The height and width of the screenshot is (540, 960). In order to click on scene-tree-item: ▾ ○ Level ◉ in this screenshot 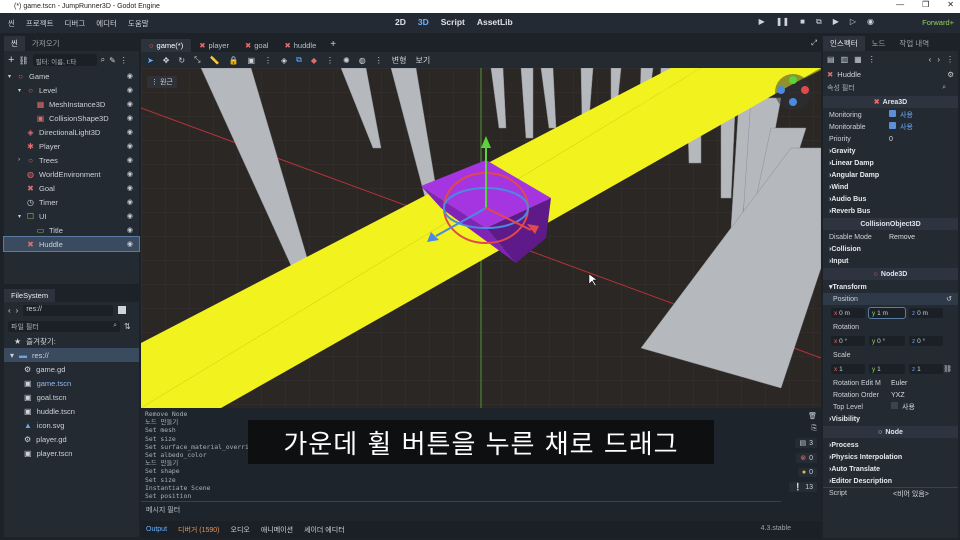, I will do `click(71, 90)`.